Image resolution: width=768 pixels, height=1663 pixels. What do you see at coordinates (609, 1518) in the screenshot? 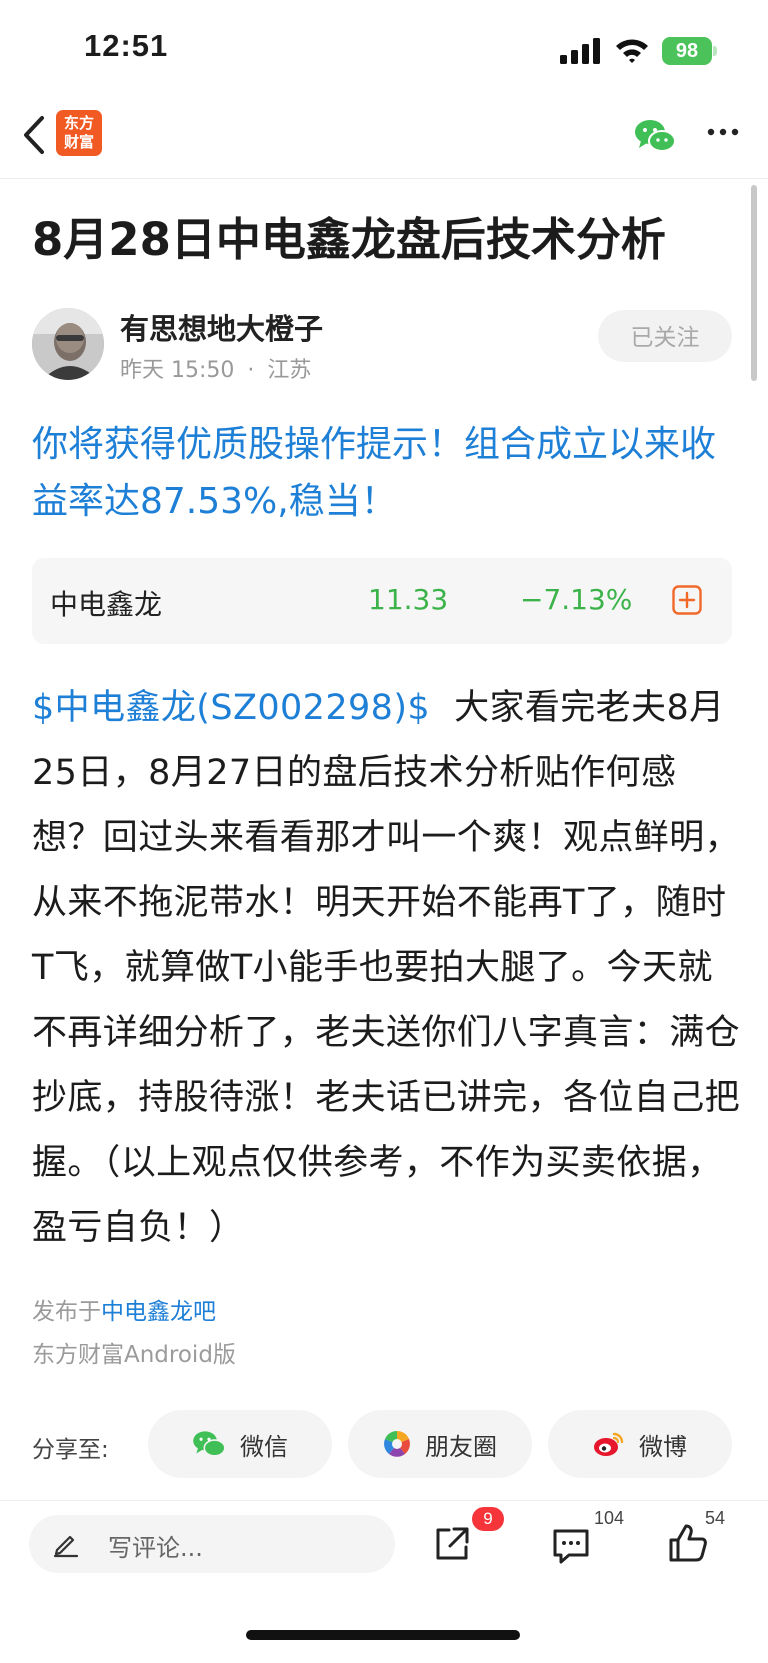
I see `comment-count: 104` at bounding box center [609, 1518].